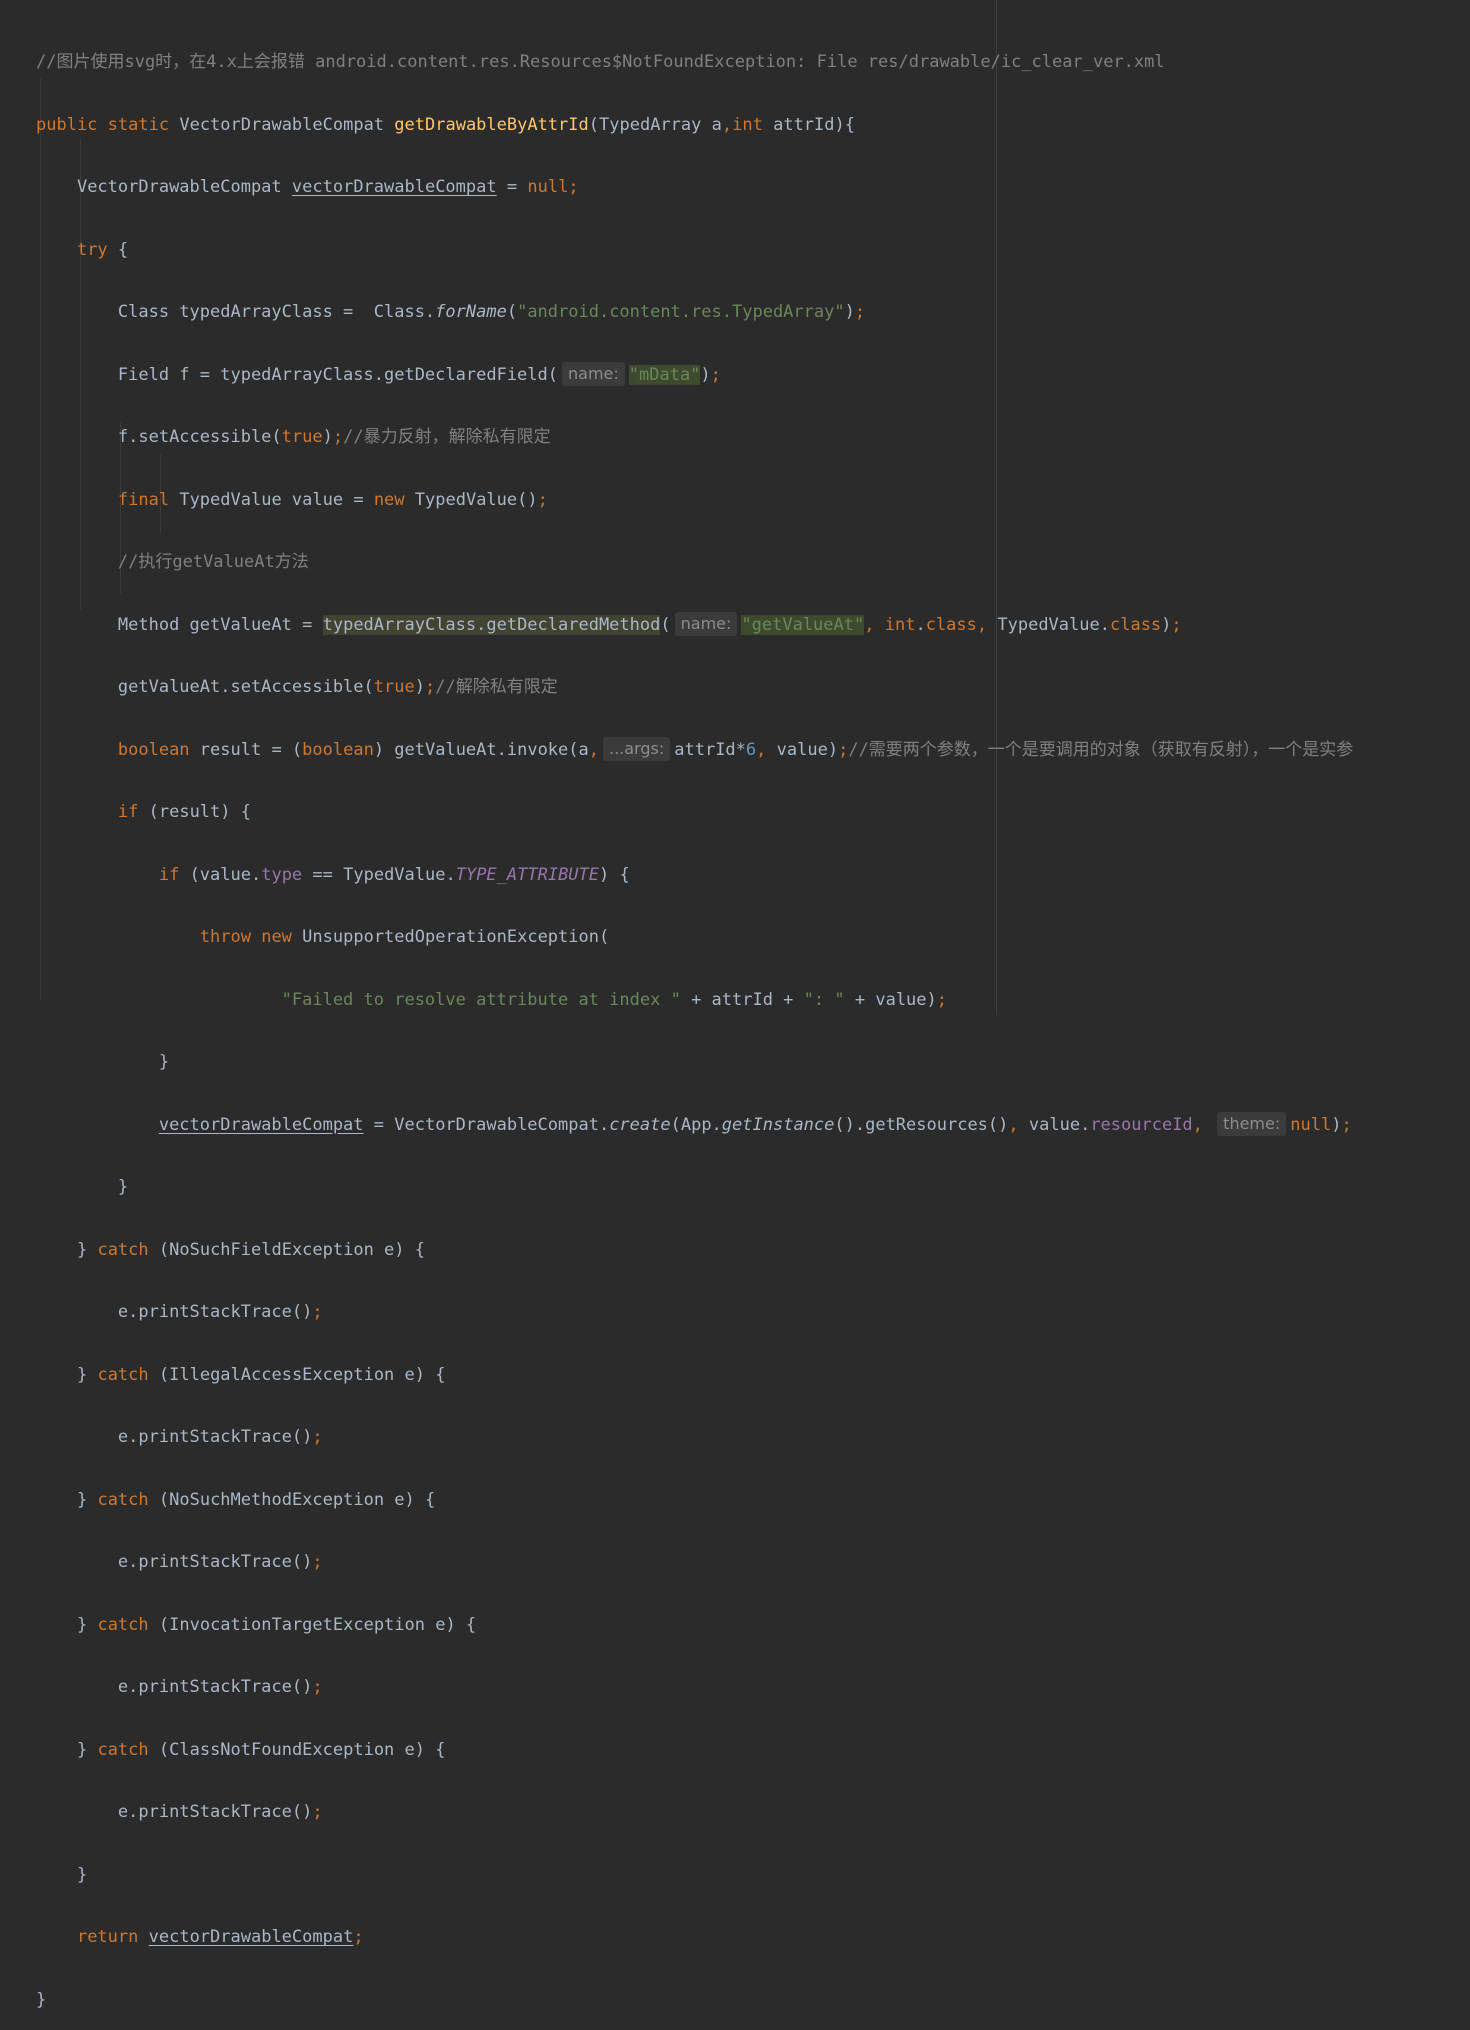 This screenshot has width=1470, height=2030. I want to click on code-text: (IllegalAccessException e) {, so click(302, 1374).